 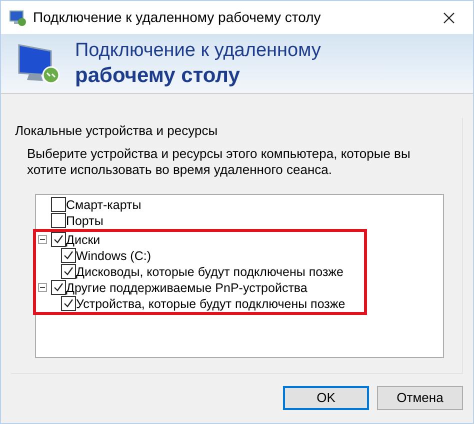 I want to click on header-title: рабочему столу, so click(x=158, y=75).